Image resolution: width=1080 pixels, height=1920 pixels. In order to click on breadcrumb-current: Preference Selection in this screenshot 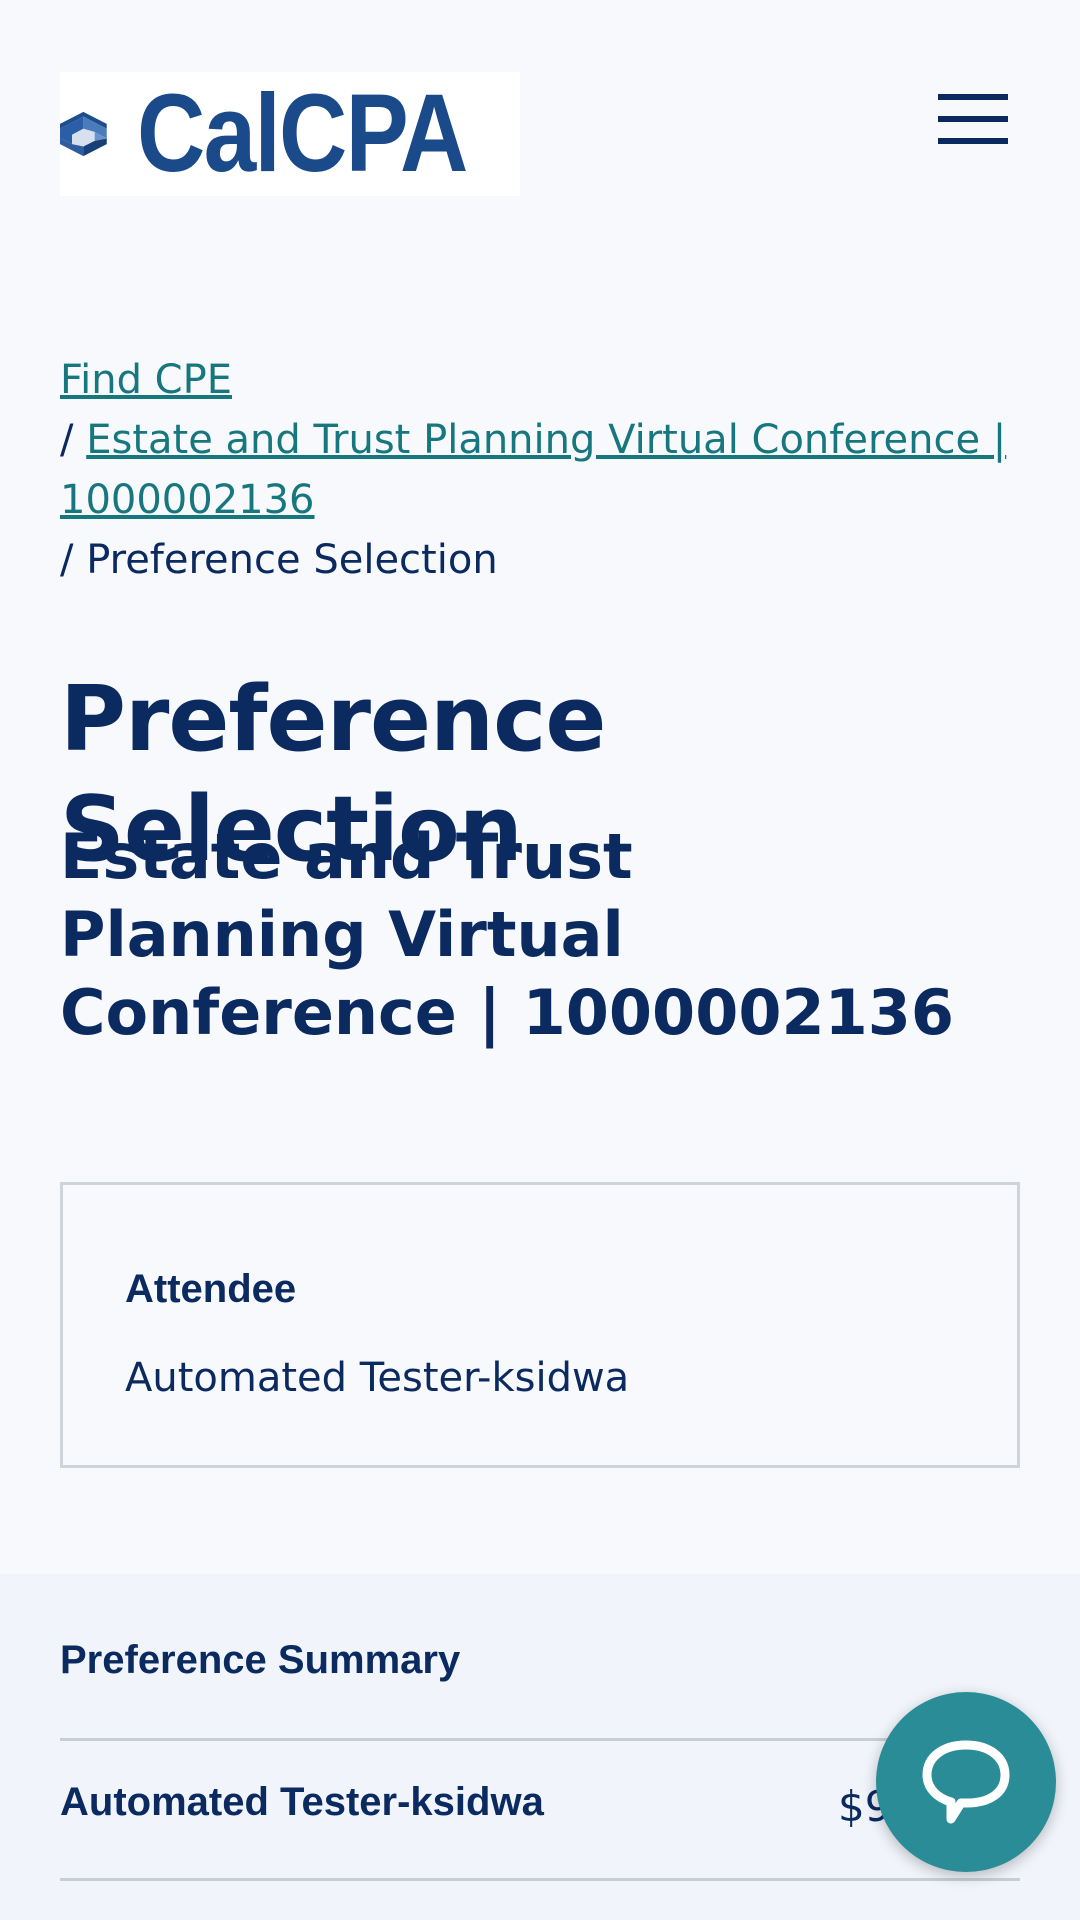, I will do `click(292, 560)`.